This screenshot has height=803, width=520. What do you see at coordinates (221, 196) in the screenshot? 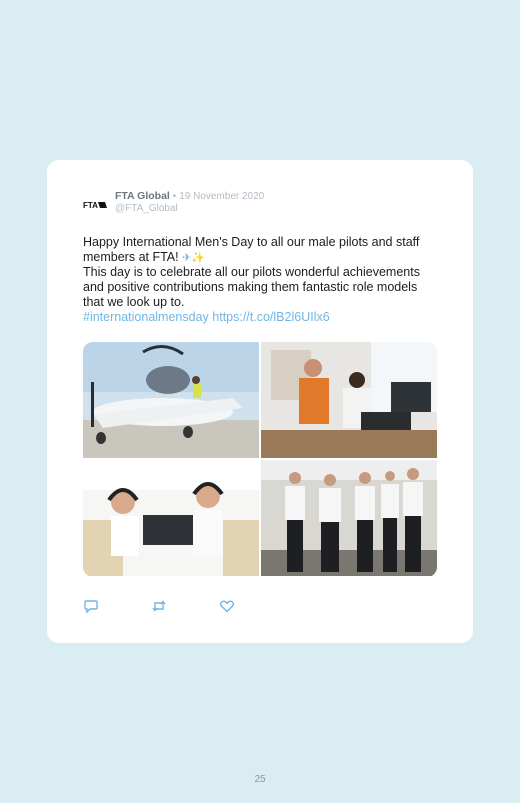
I see `tweet-date: 19 November 2020` at bounding box center [221, 196].